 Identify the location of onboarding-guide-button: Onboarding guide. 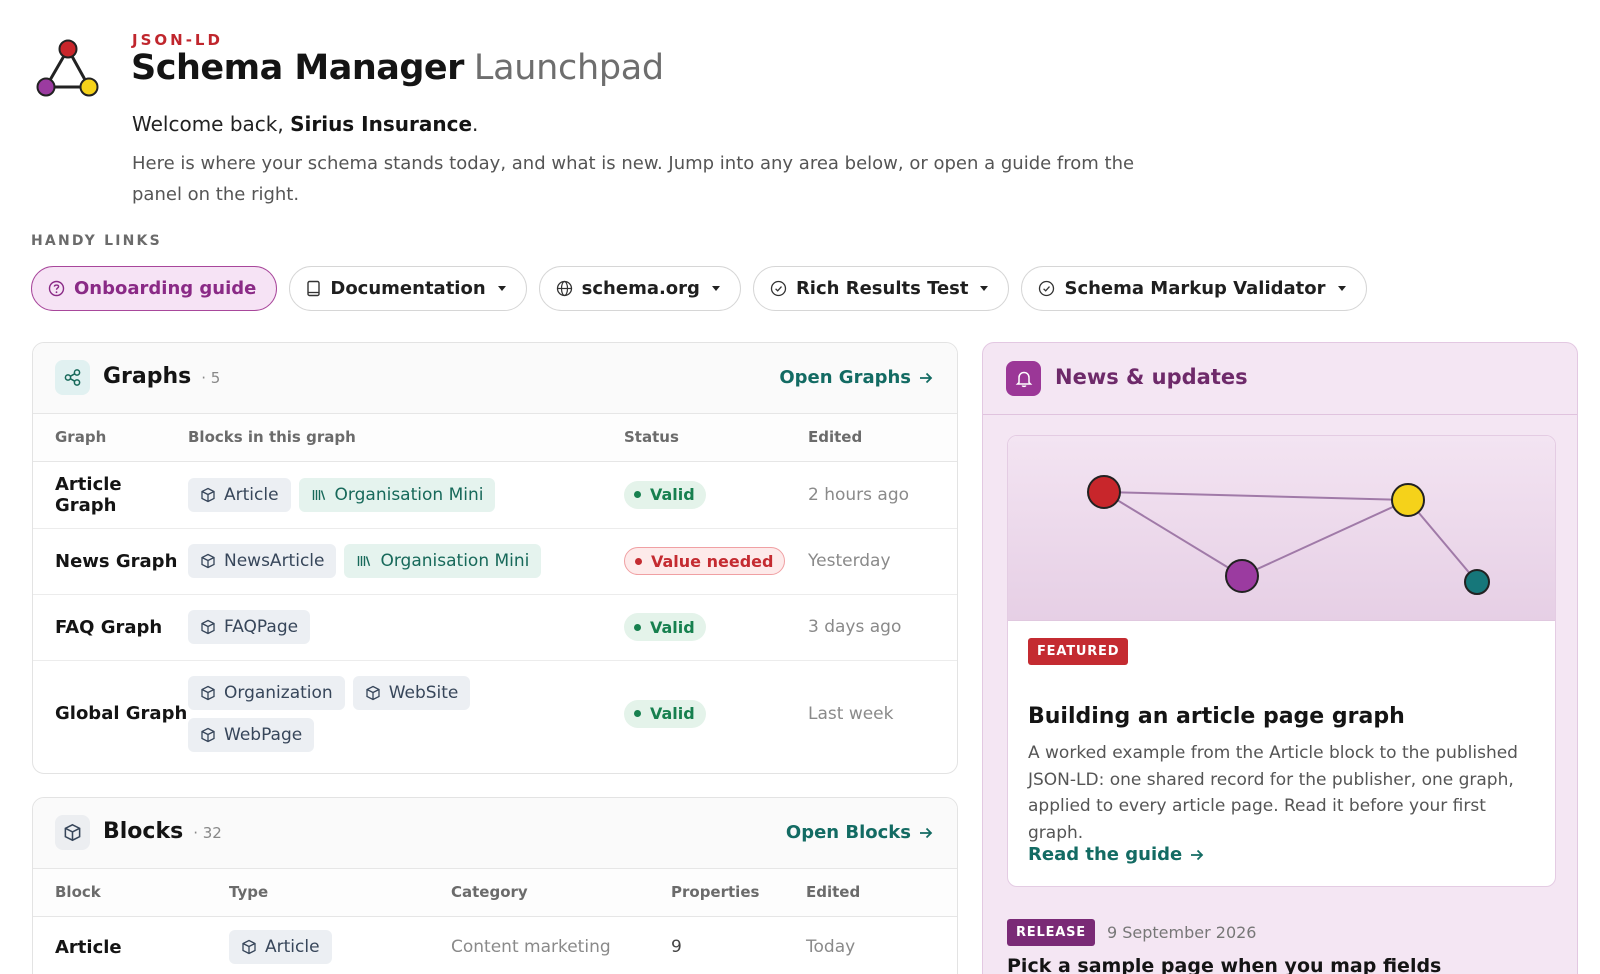
(154, 288).